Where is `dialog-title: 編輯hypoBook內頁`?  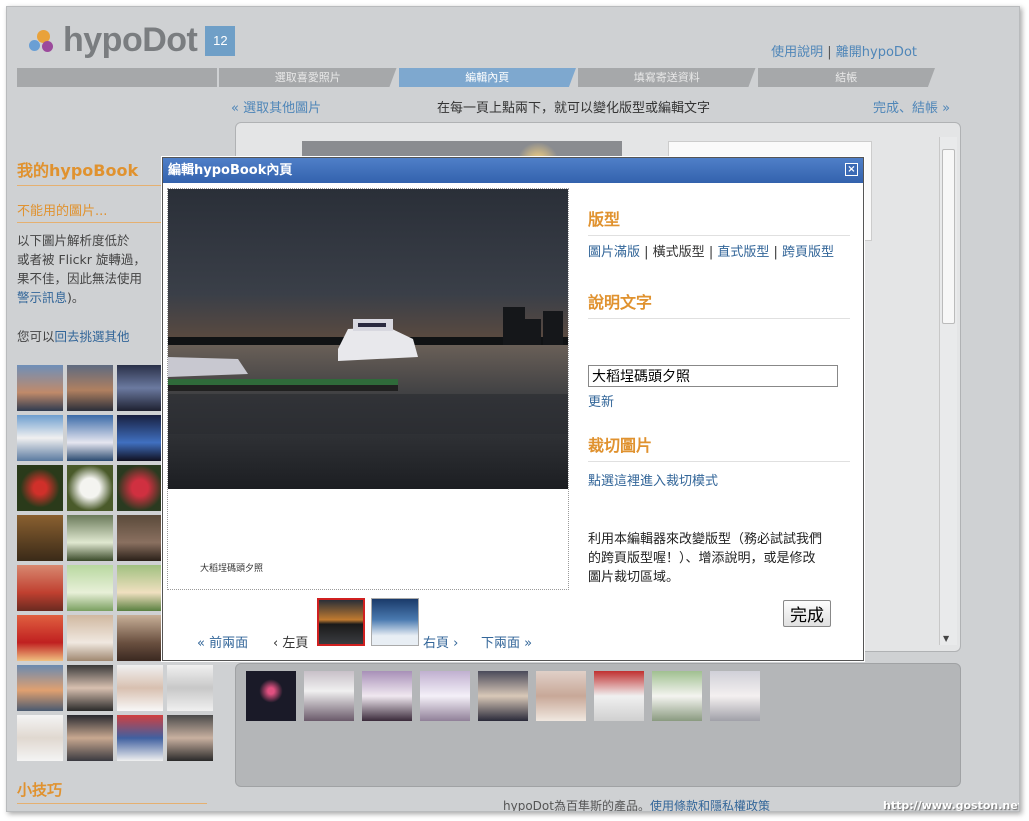 dialog-title: 編輯hypoBook內頁 is located at coordinates (230, 170).